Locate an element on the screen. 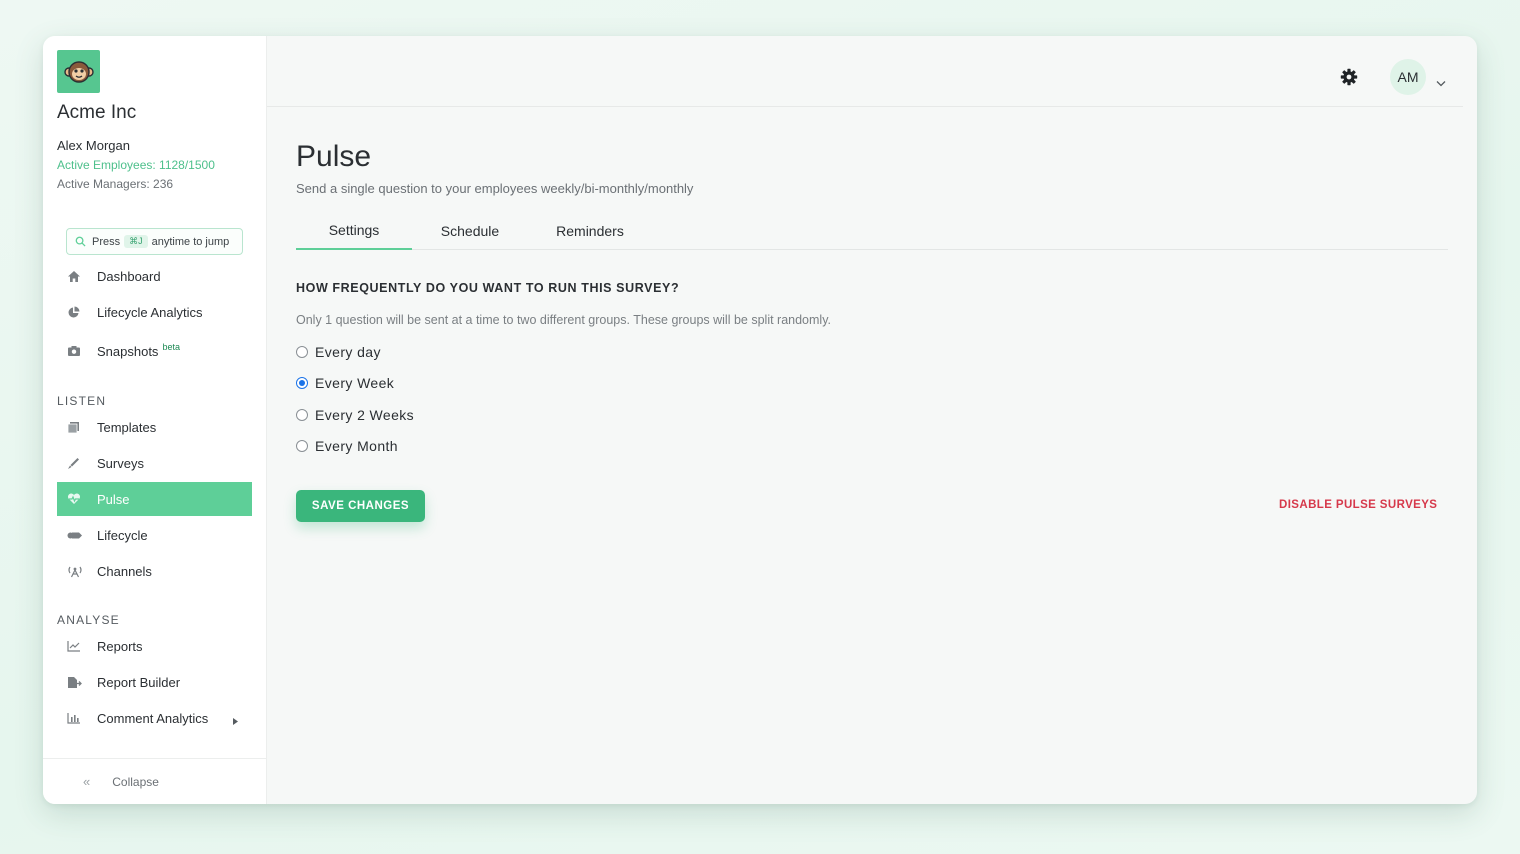  sidebar-item-dashboard: Dashboard is located at coordinates (154, 276).